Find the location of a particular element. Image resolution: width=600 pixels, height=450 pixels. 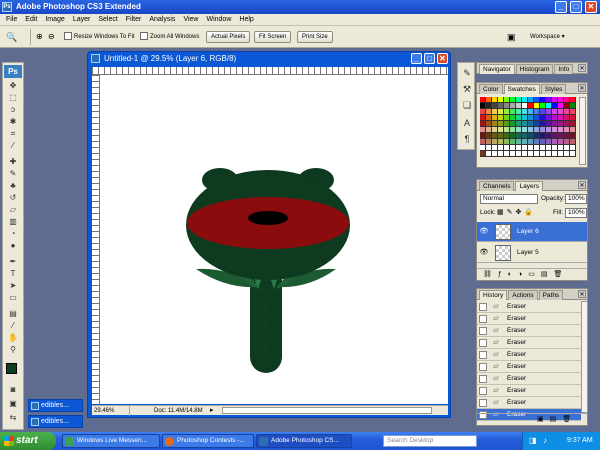

swatch-scrollbar is located at coordinates (582, 131).